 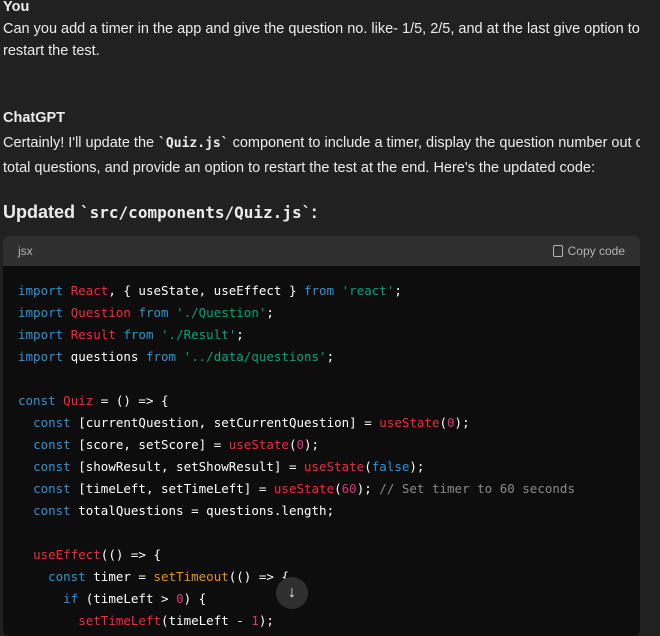 I want to click on code-token: false, so click(x=390, y=466).